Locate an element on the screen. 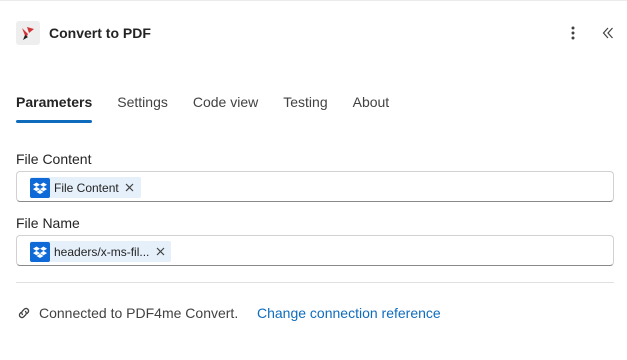  more-vertical-icon is located at coordinates (573, 33).